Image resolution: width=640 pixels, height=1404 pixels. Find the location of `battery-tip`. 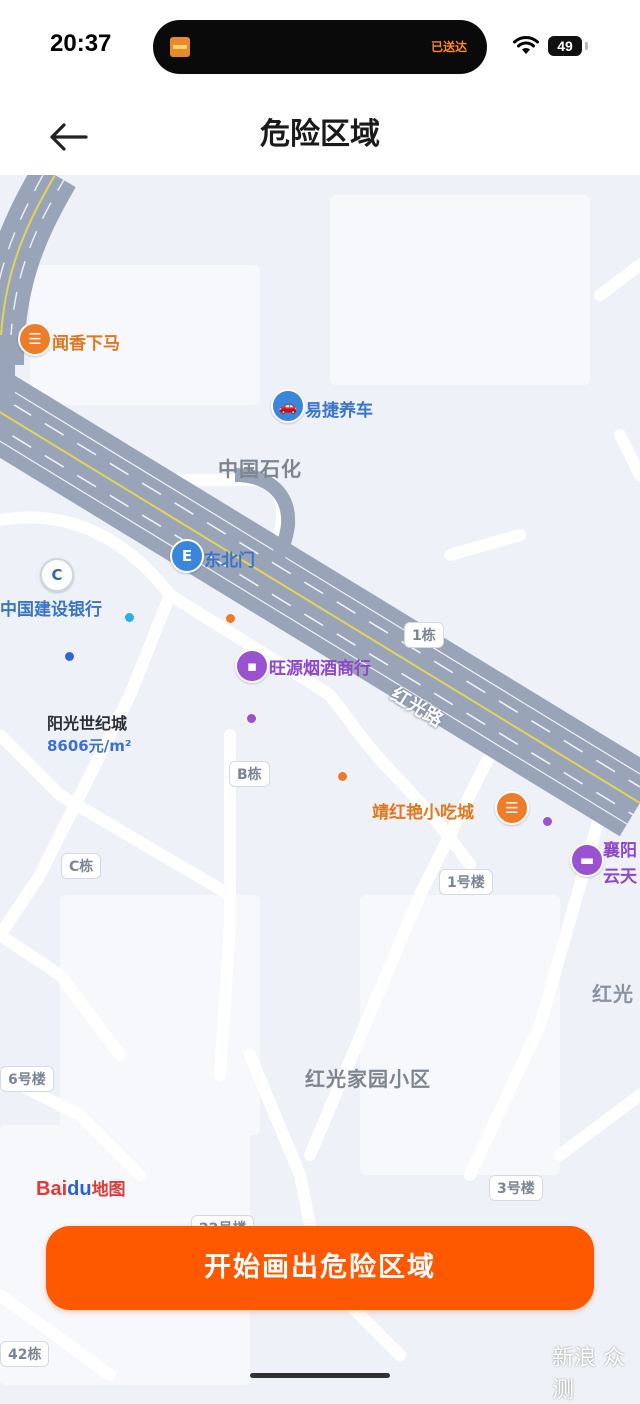

battery-tip is located at coordinates (586, 46).